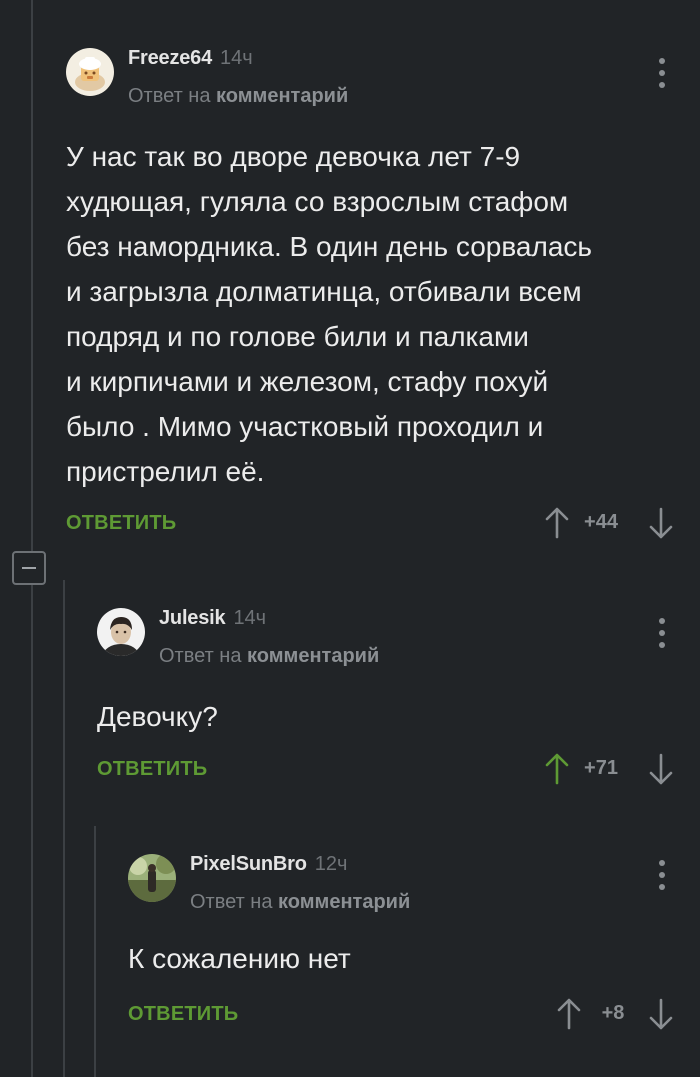 The image size is (700, 1077). Describe the element at coordinates (613, 1013) in the screenshot. I see `vote-score: +8` at that location.